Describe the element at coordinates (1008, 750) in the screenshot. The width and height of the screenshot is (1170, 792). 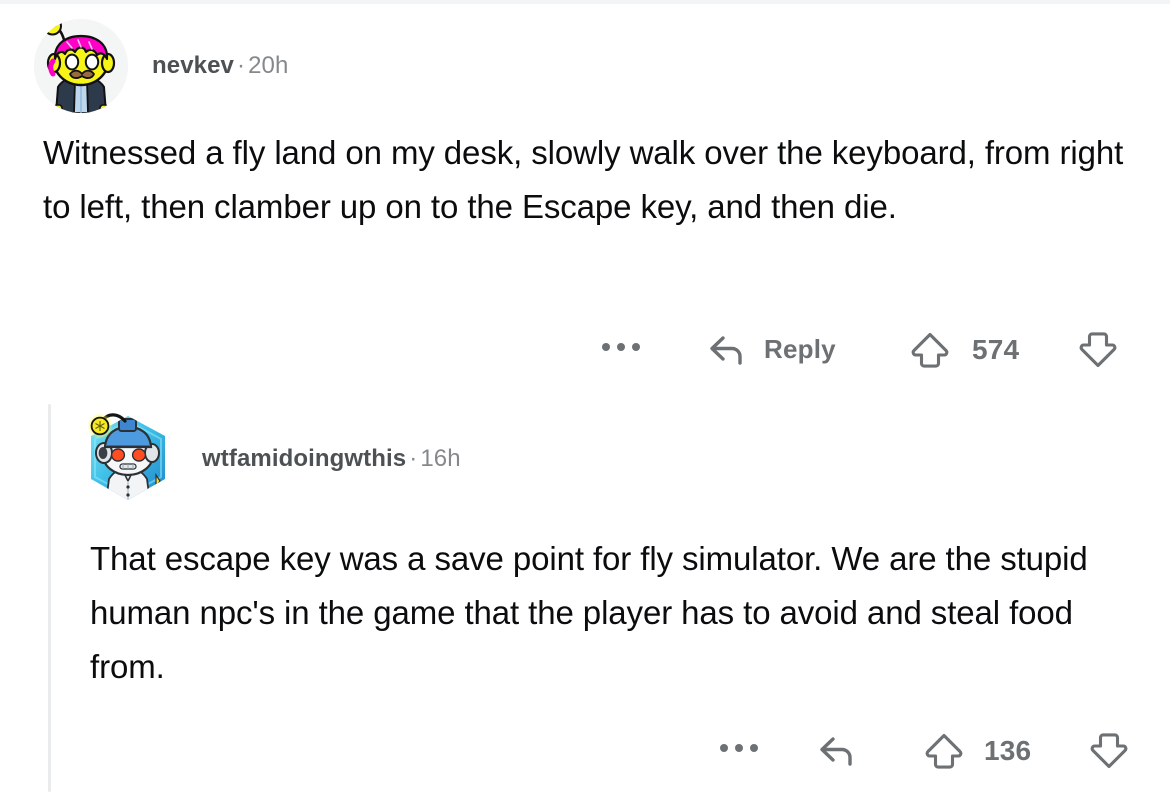
I see `comment-score: 136` at that location.